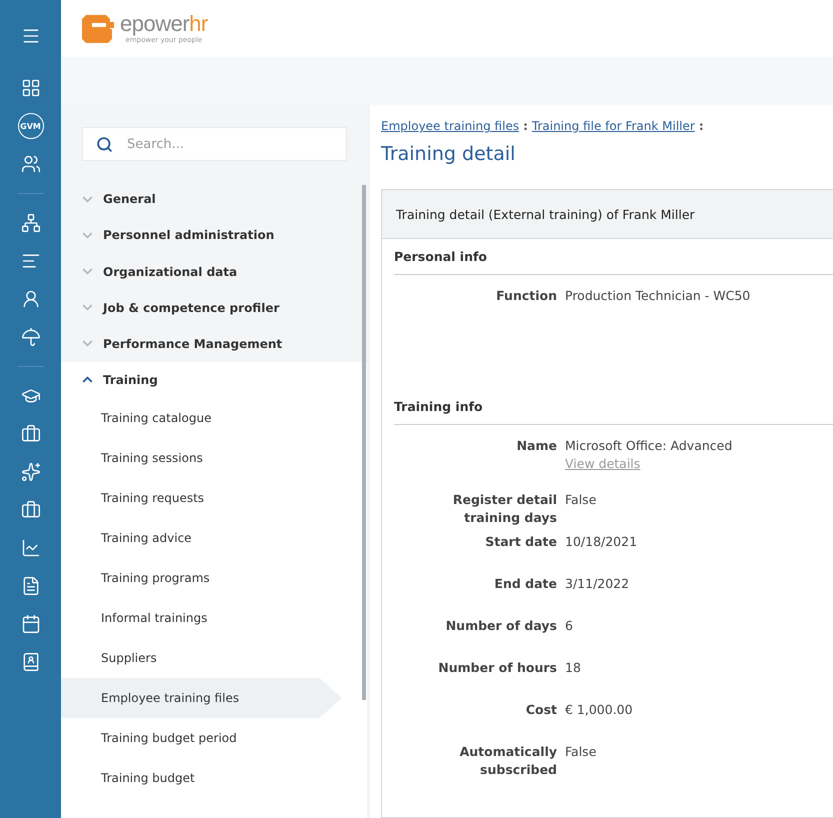 Image resolution: width=833 pixels, height=818 pixels. Describe the element at coordinates (214, 418) in the screenshot. I see `menu-item: Training catalogue` at that location.